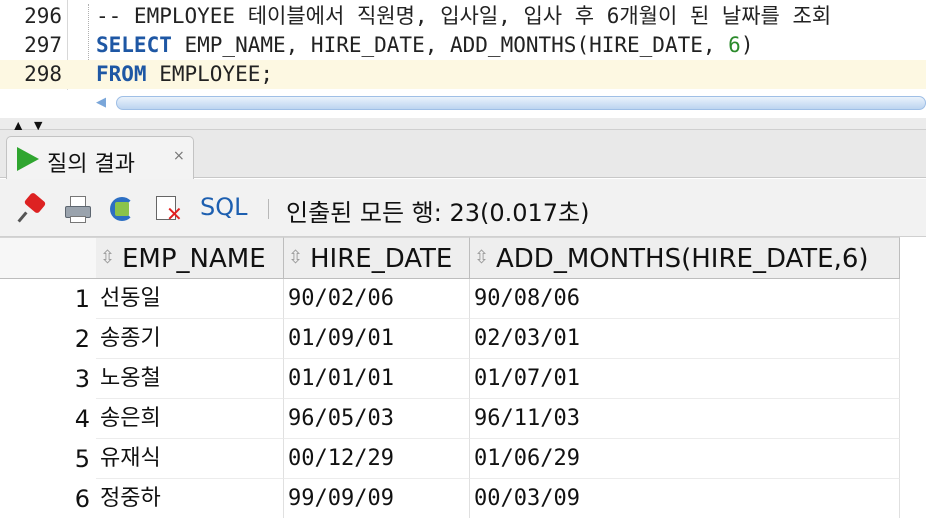  What do you see at coordinates (521, 103) in the screenshot?
I see `scrollbar-thumb` at bounding box center [521, 103].